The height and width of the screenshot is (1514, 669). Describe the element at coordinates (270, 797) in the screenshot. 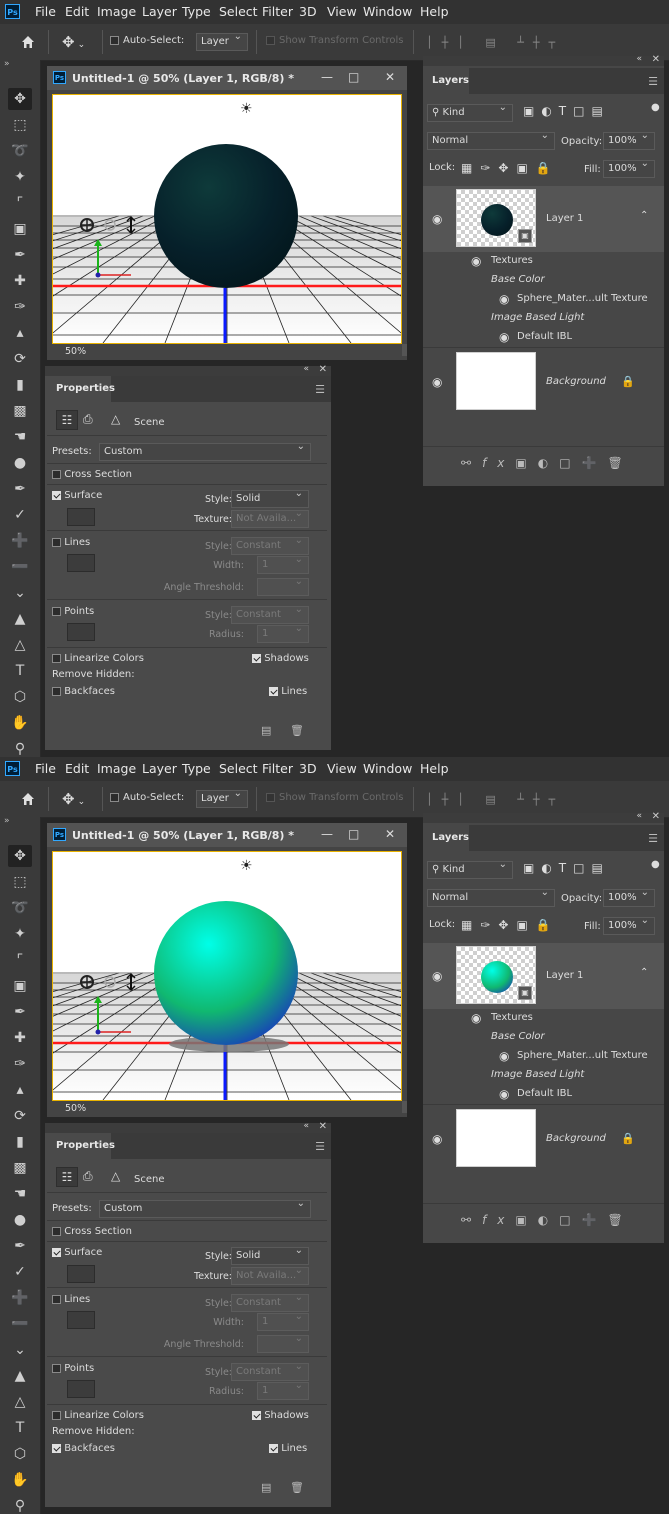

I see `show-transform-box` at that location.